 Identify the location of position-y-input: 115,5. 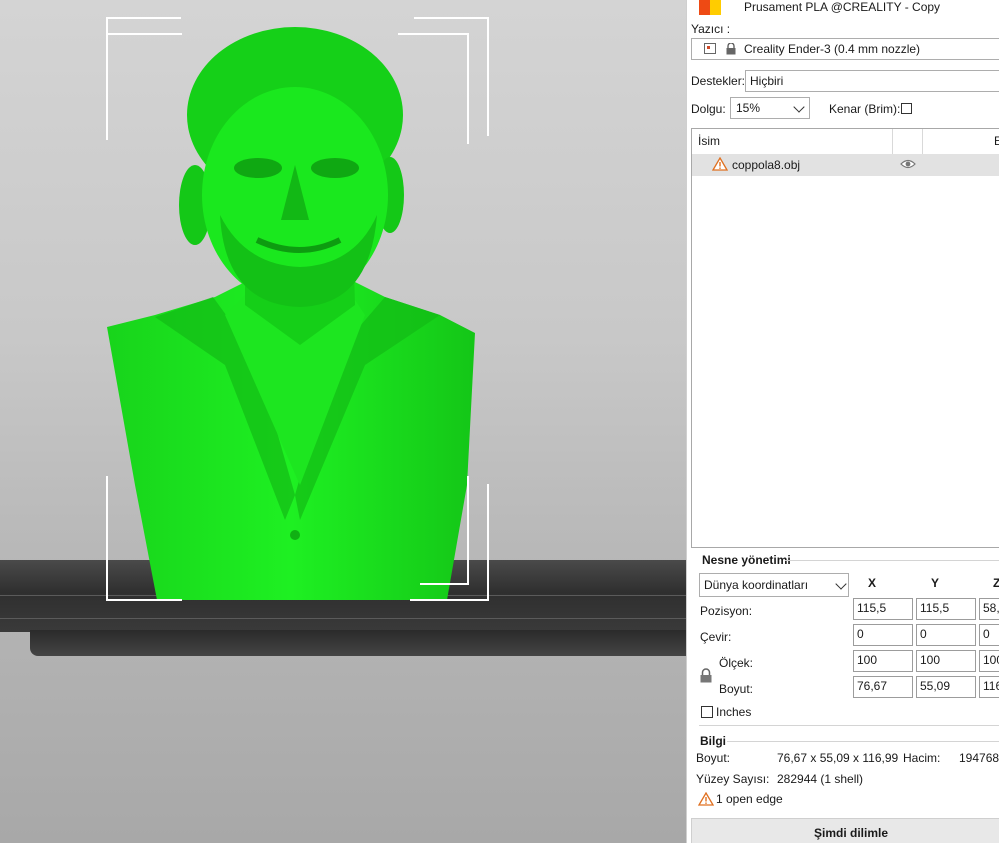
(946, 609).